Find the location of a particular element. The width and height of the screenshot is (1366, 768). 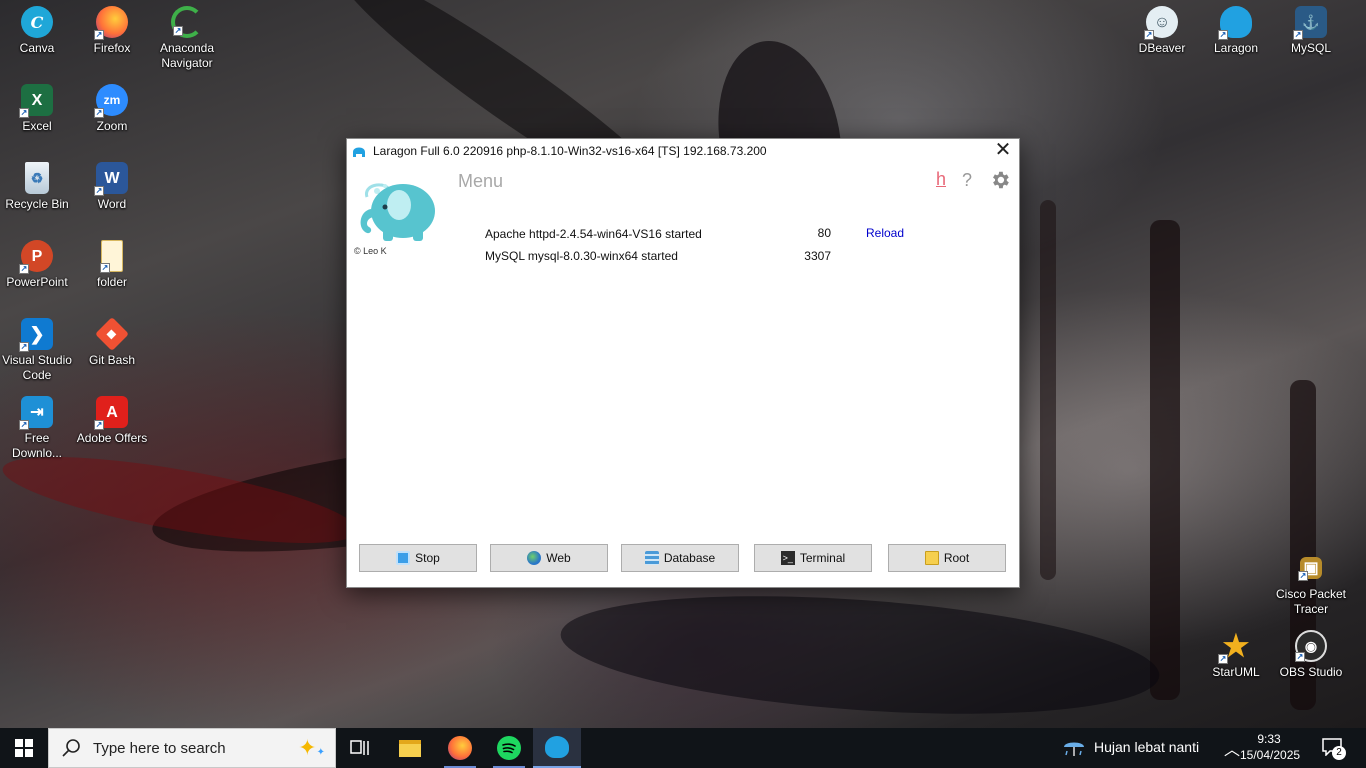

desktop-icon-laragon: ↗ Laragon is located at coordinates (1236, 31).